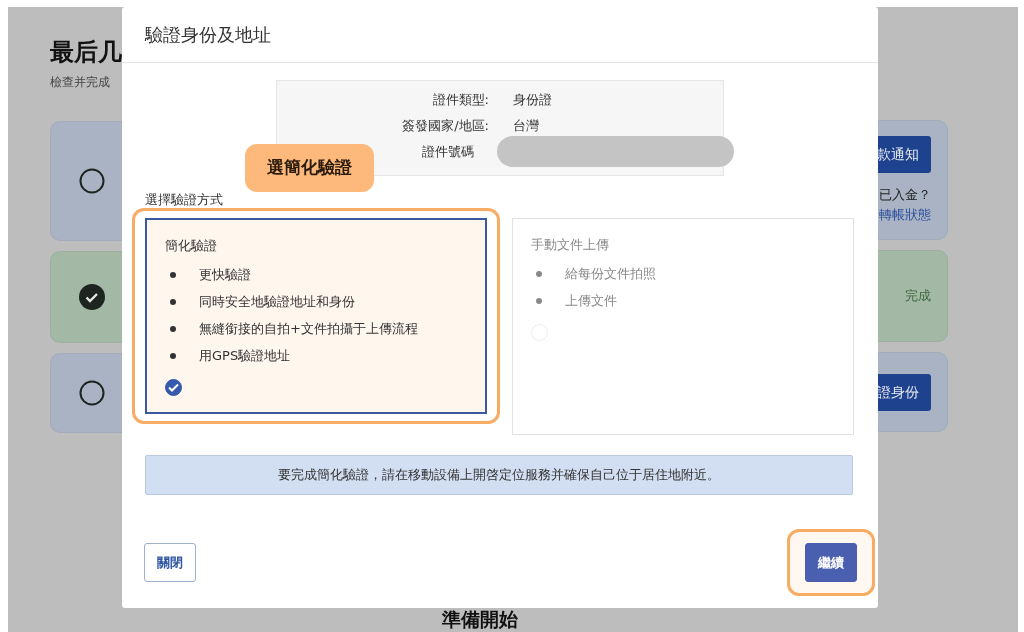 Image resolution: width=1024 pixels, height=632 pixels. What do you see at coordinates (905, 195) in the screenshot?
I see `question-text: 已入金？` at bounding box center [905, 195].